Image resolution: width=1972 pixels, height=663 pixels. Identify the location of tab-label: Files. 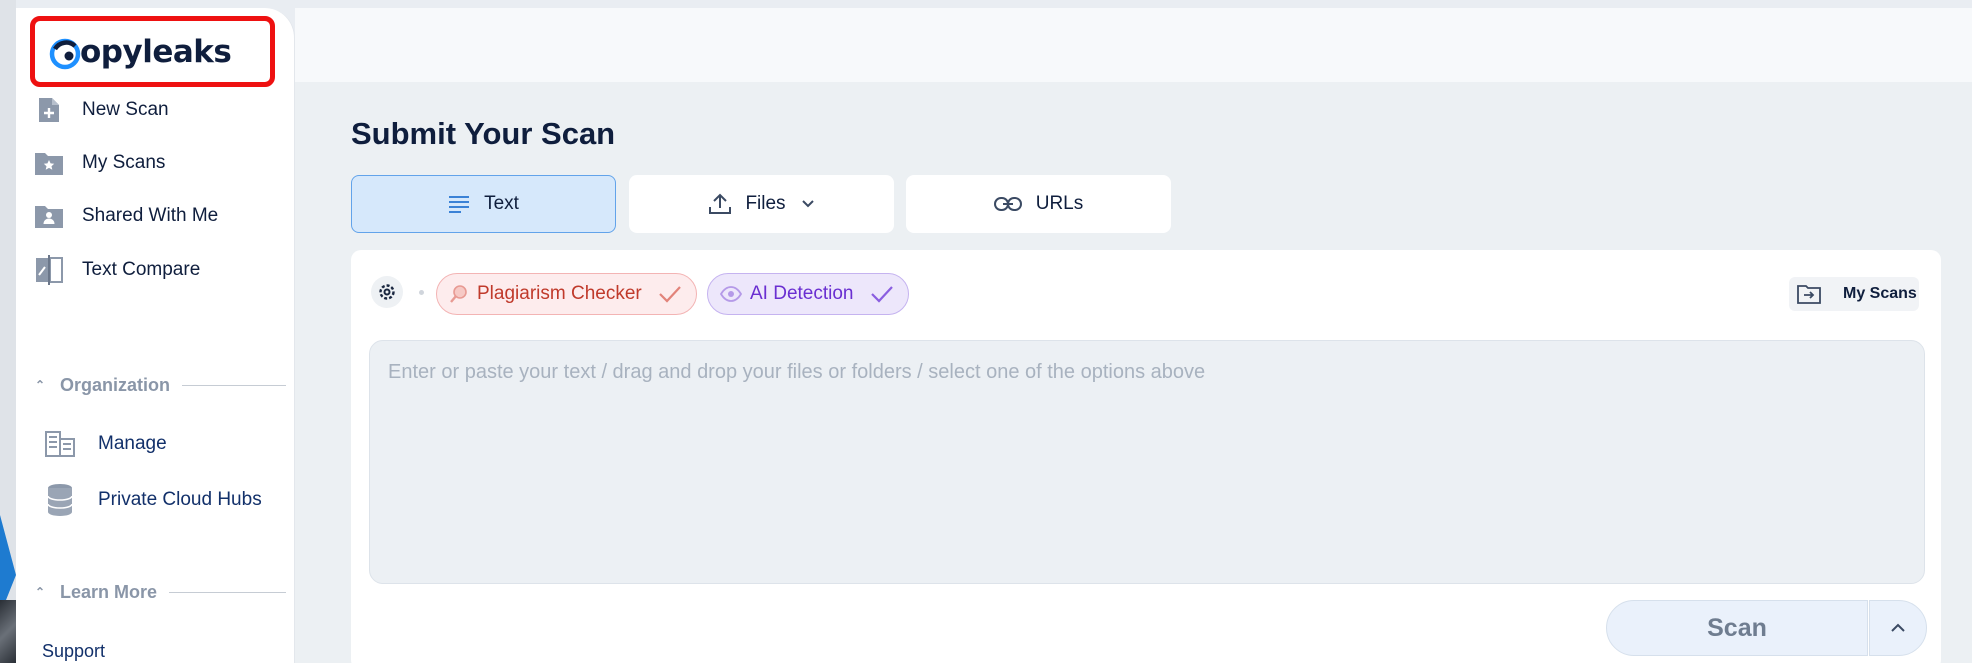
(765, 203).